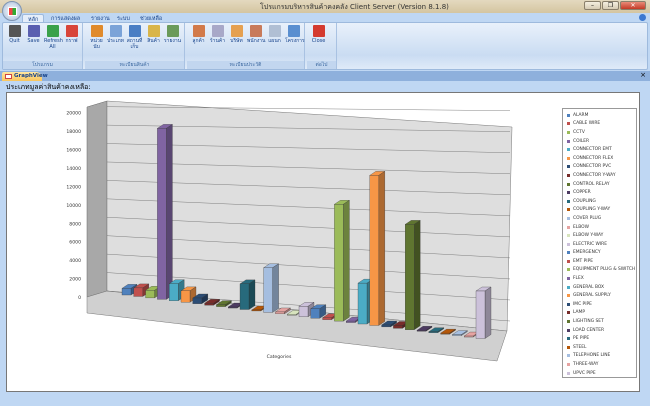  What do you see at coordinates (162, 214) in the screenshot?
I see `bar-coiler` at bounding box center [162, 214].